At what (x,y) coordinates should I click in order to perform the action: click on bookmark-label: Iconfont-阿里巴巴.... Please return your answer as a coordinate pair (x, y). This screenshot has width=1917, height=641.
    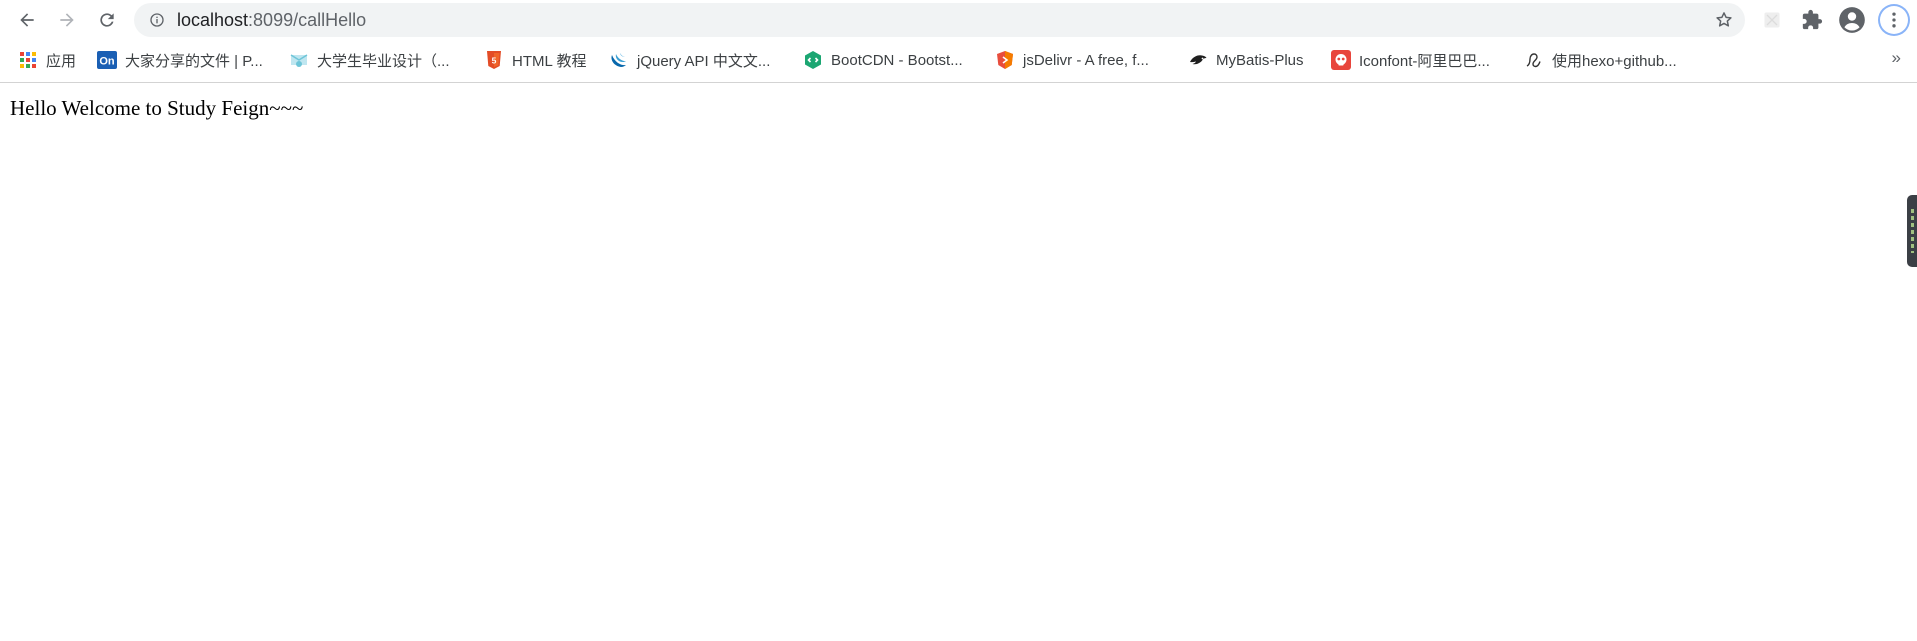
    Looking at the image, I should click on (1424, 61).